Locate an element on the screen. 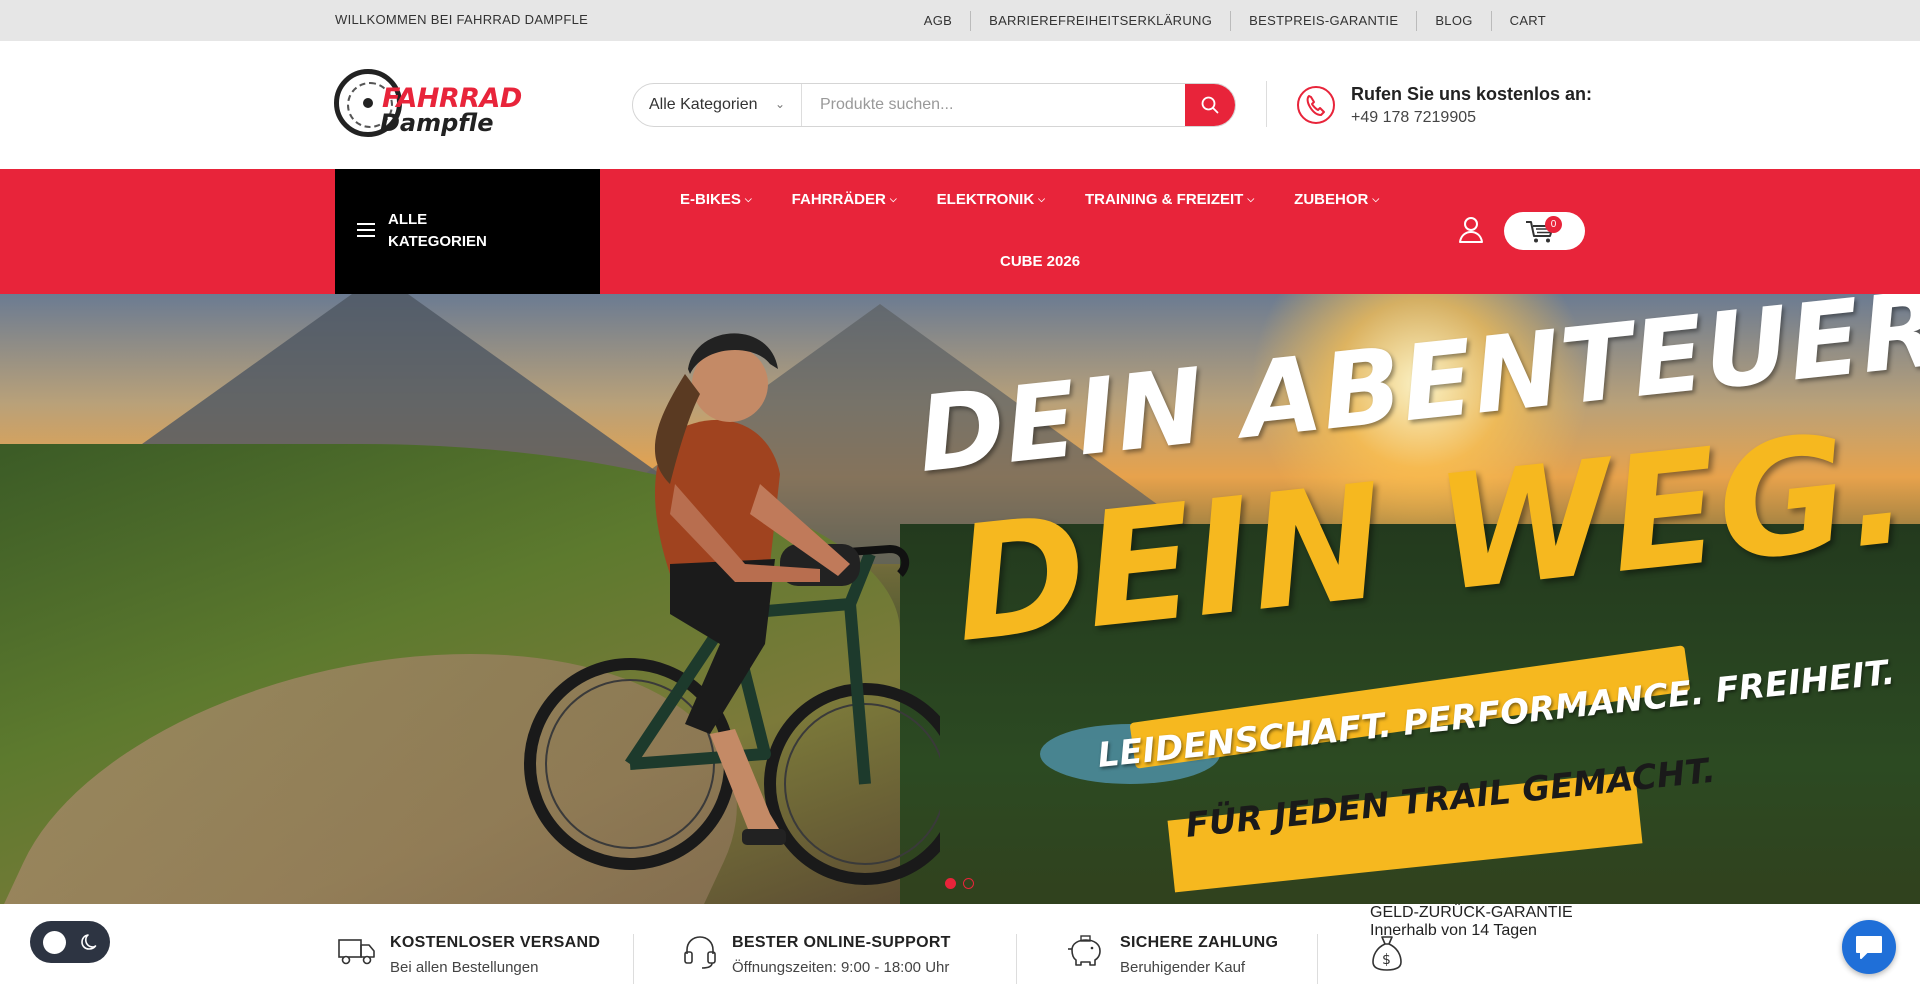 Image resolution: width=1920 pixels, height=993 pixels. top-link-cart: CART is located at coordinates (1527, 20).